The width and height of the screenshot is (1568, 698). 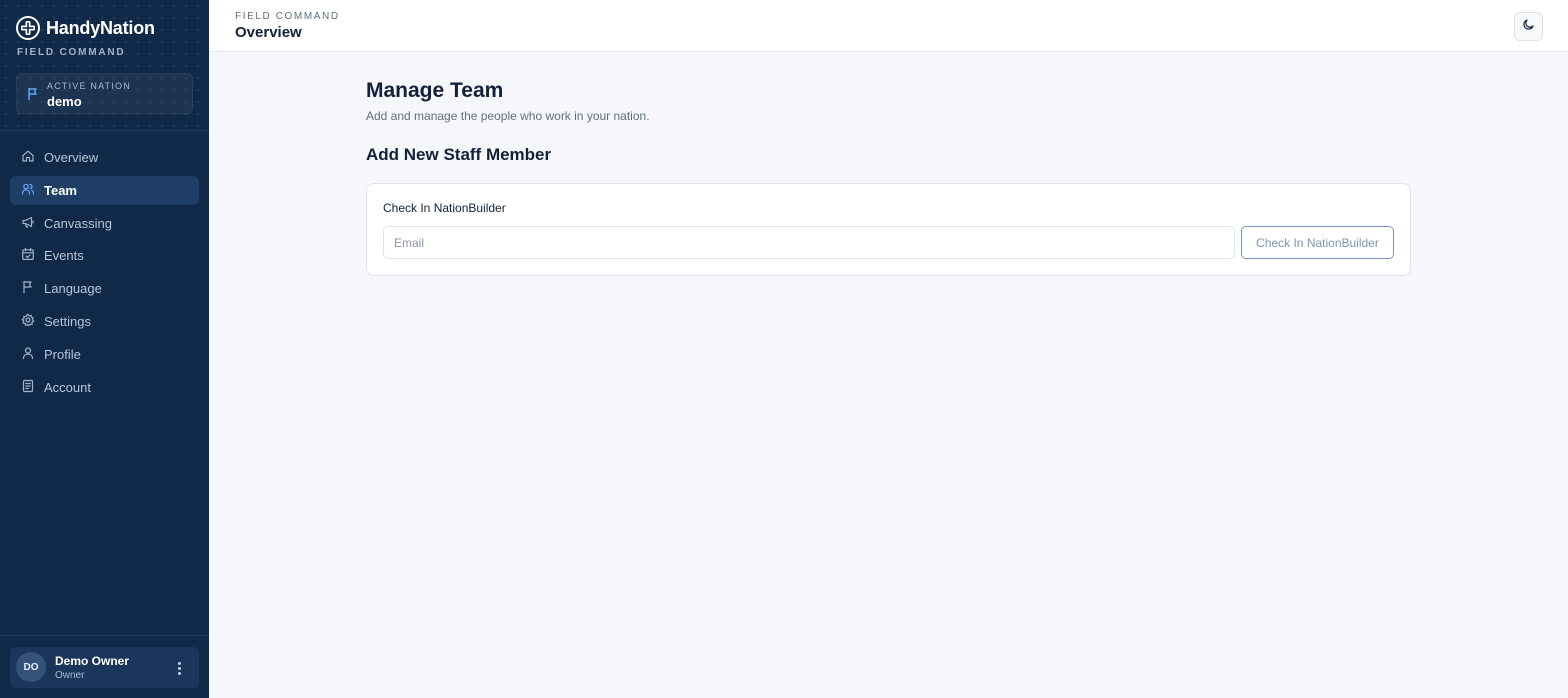 What do you see at coordinates (31, 667) in the screenshot?
I see `avatar: DO` at bounding box center [31, 667].